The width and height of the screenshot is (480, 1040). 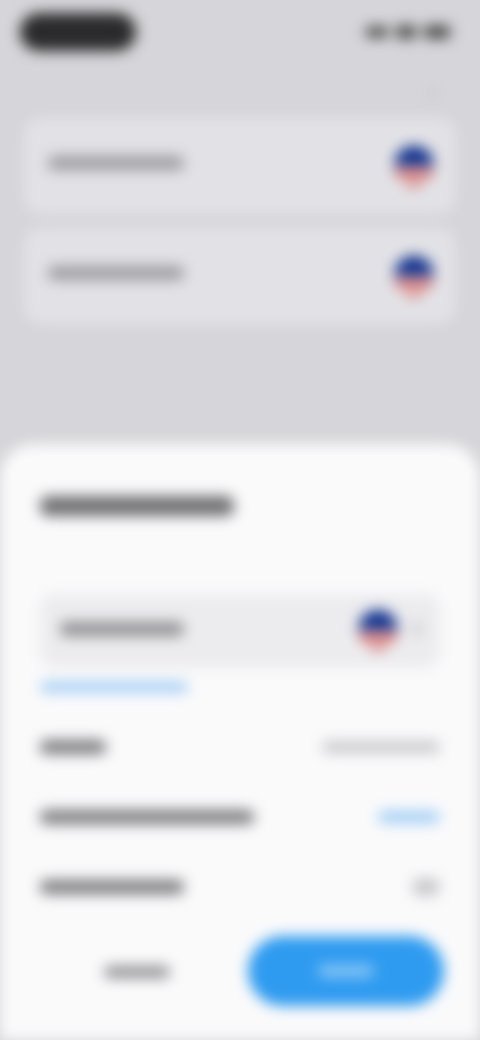 I want to click on cancel-button, so click(x=137, y=972).